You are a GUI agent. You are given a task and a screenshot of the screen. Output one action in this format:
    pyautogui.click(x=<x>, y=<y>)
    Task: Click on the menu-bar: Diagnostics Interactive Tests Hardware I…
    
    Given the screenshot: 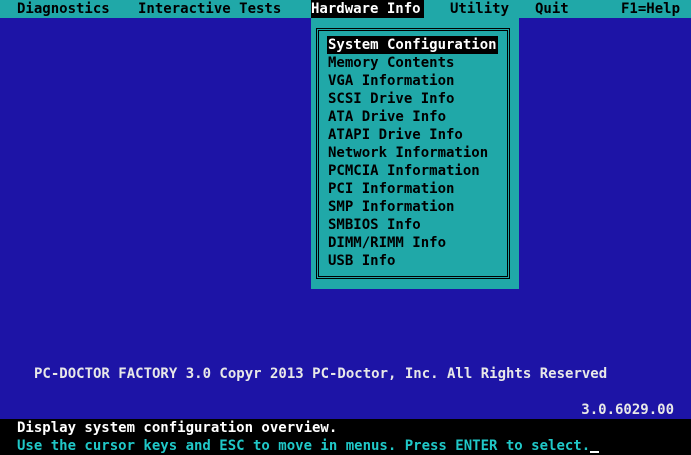 What is the action you would take?
    pyautogui.click(x=345, y=9)
    